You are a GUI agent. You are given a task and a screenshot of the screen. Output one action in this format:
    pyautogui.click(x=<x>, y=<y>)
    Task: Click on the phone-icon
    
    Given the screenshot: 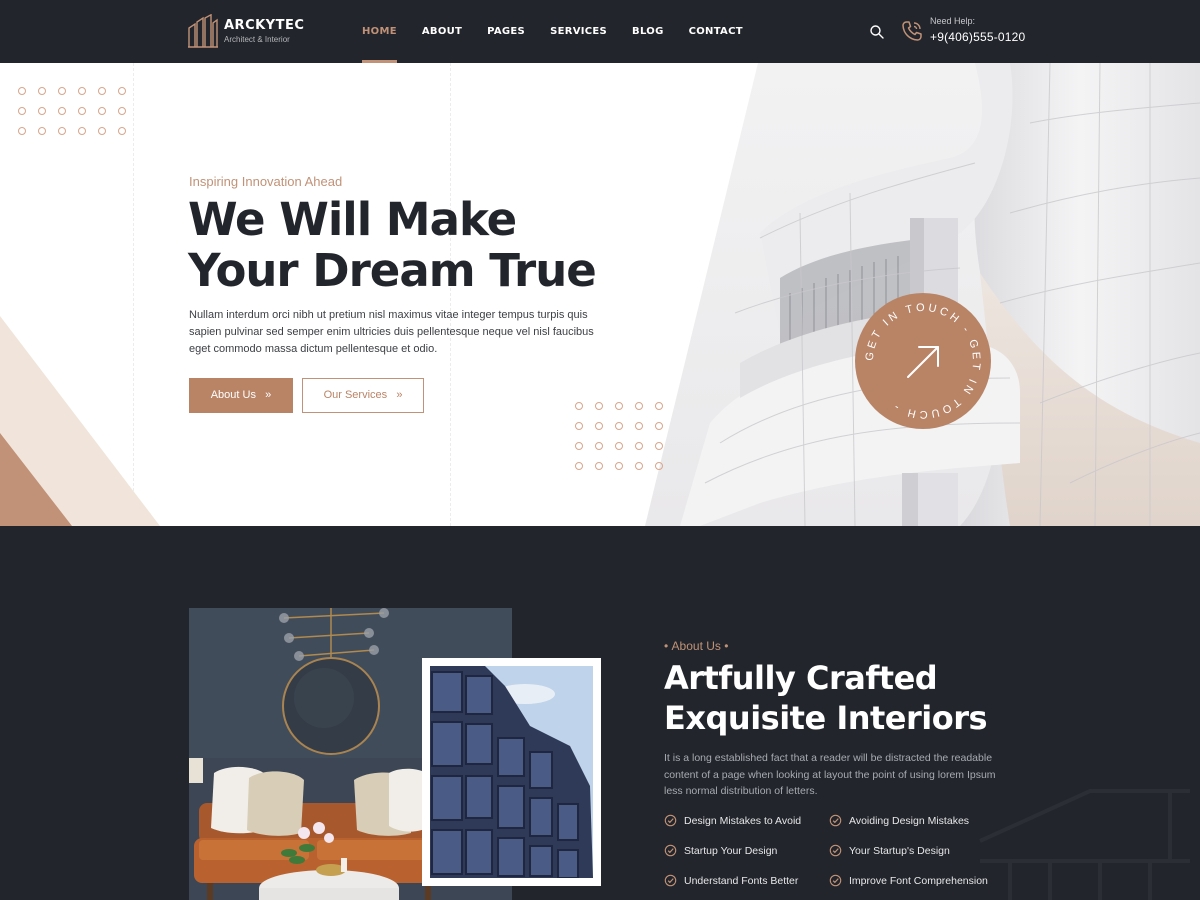 What is the action you would take?
    pyautogui.click(x=912, y=31)
    